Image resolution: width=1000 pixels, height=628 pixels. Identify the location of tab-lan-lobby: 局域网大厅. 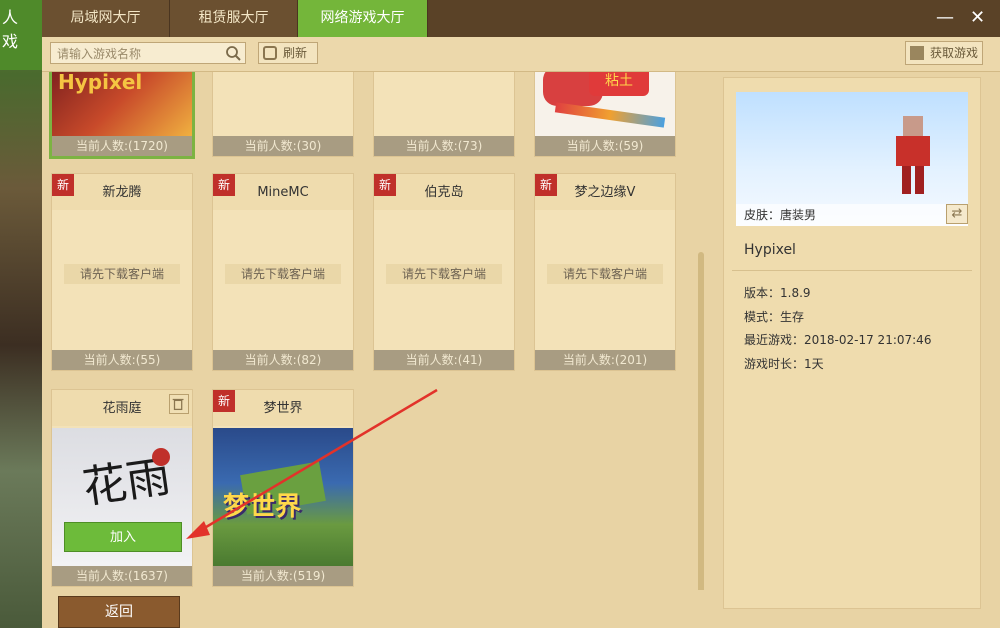
(106, 18).